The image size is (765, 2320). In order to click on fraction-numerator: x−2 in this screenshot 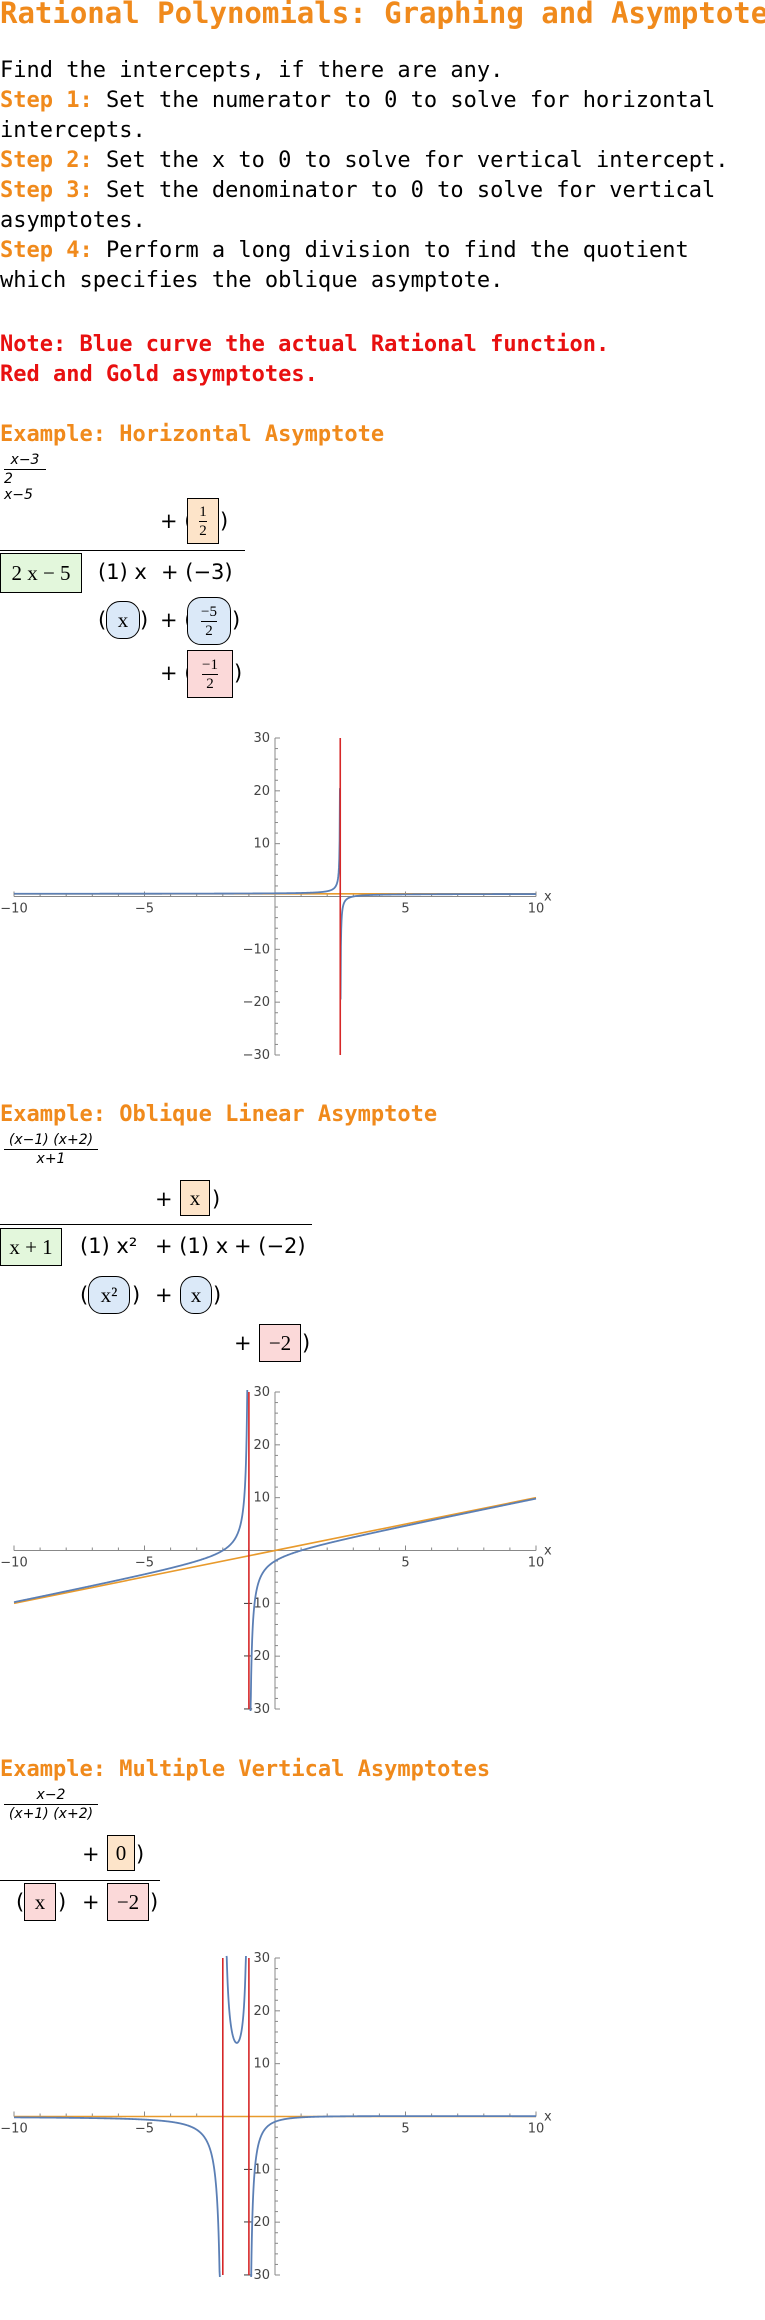, I will do `click(51, 1795)`.